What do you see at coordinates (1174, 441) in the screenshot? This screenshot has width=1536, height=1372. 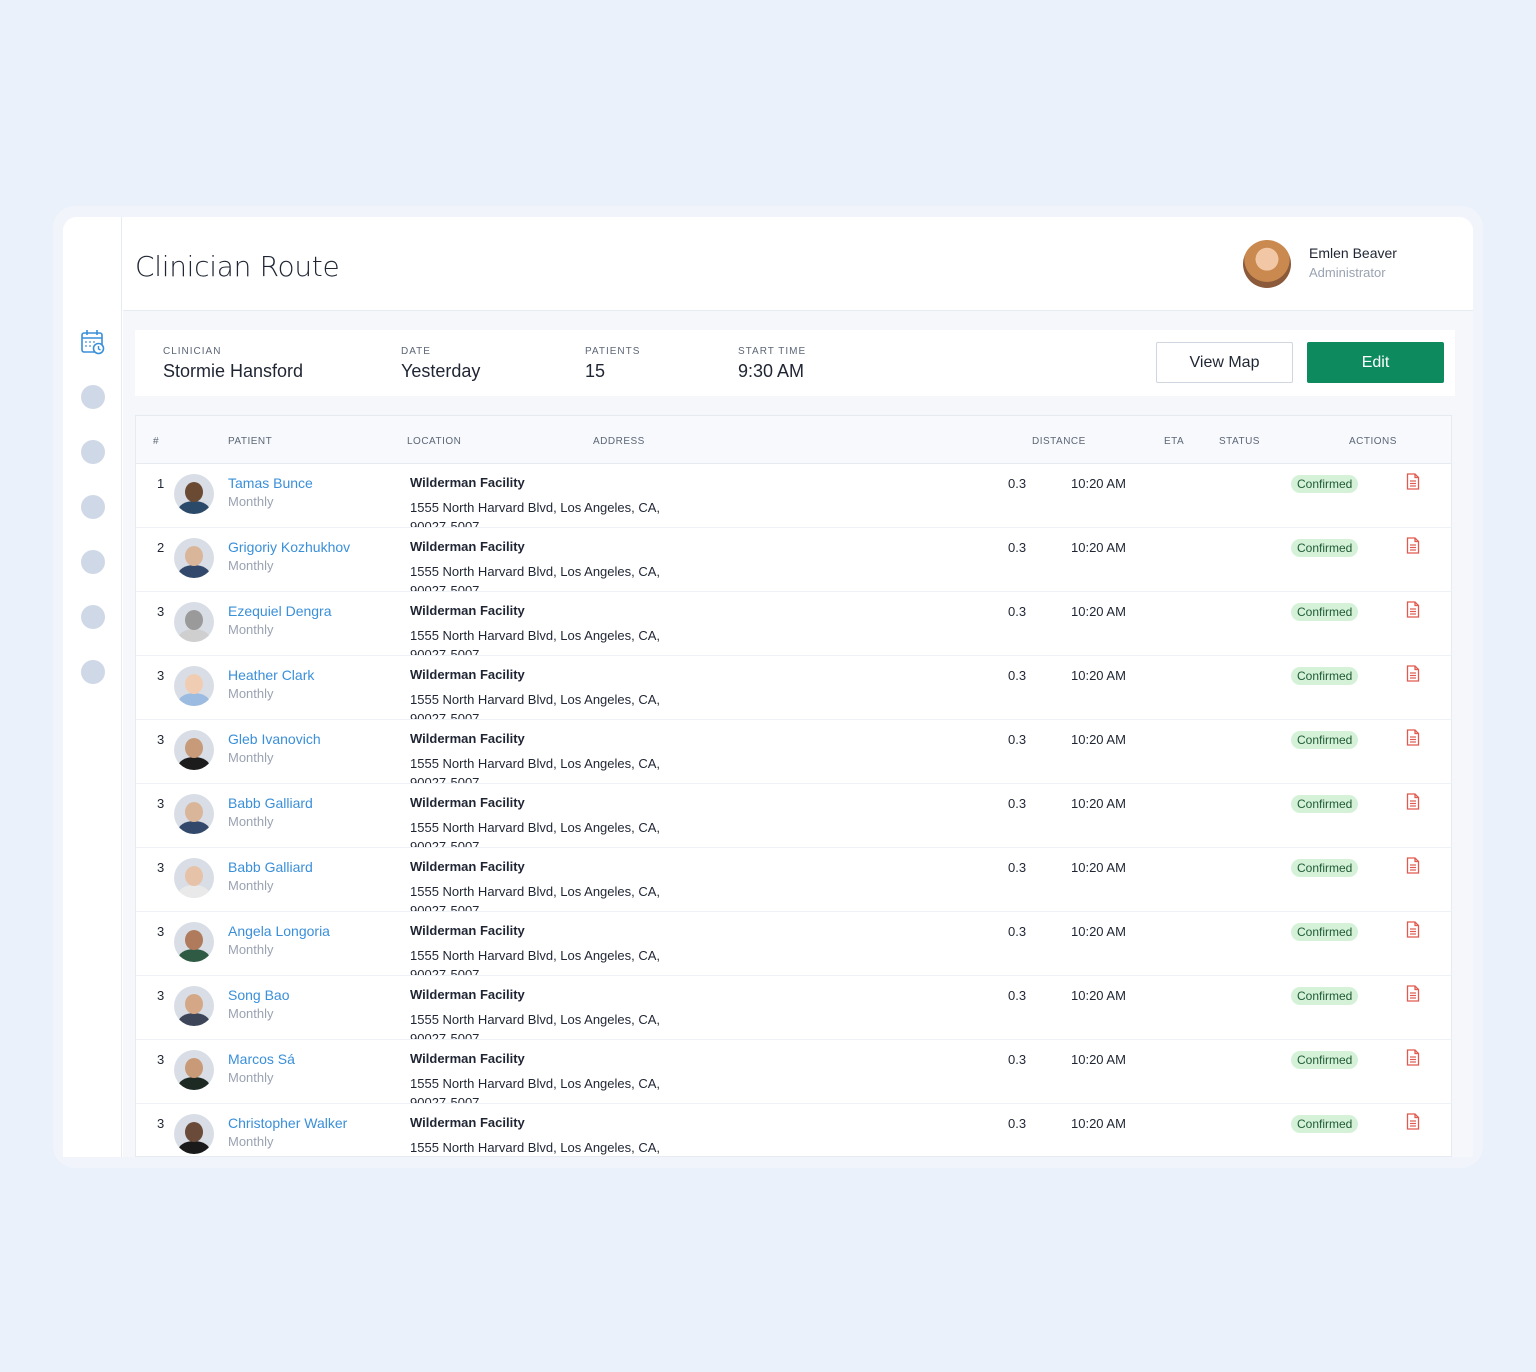 I see `header-eta: ETA` at bounding box center [1174, 441].